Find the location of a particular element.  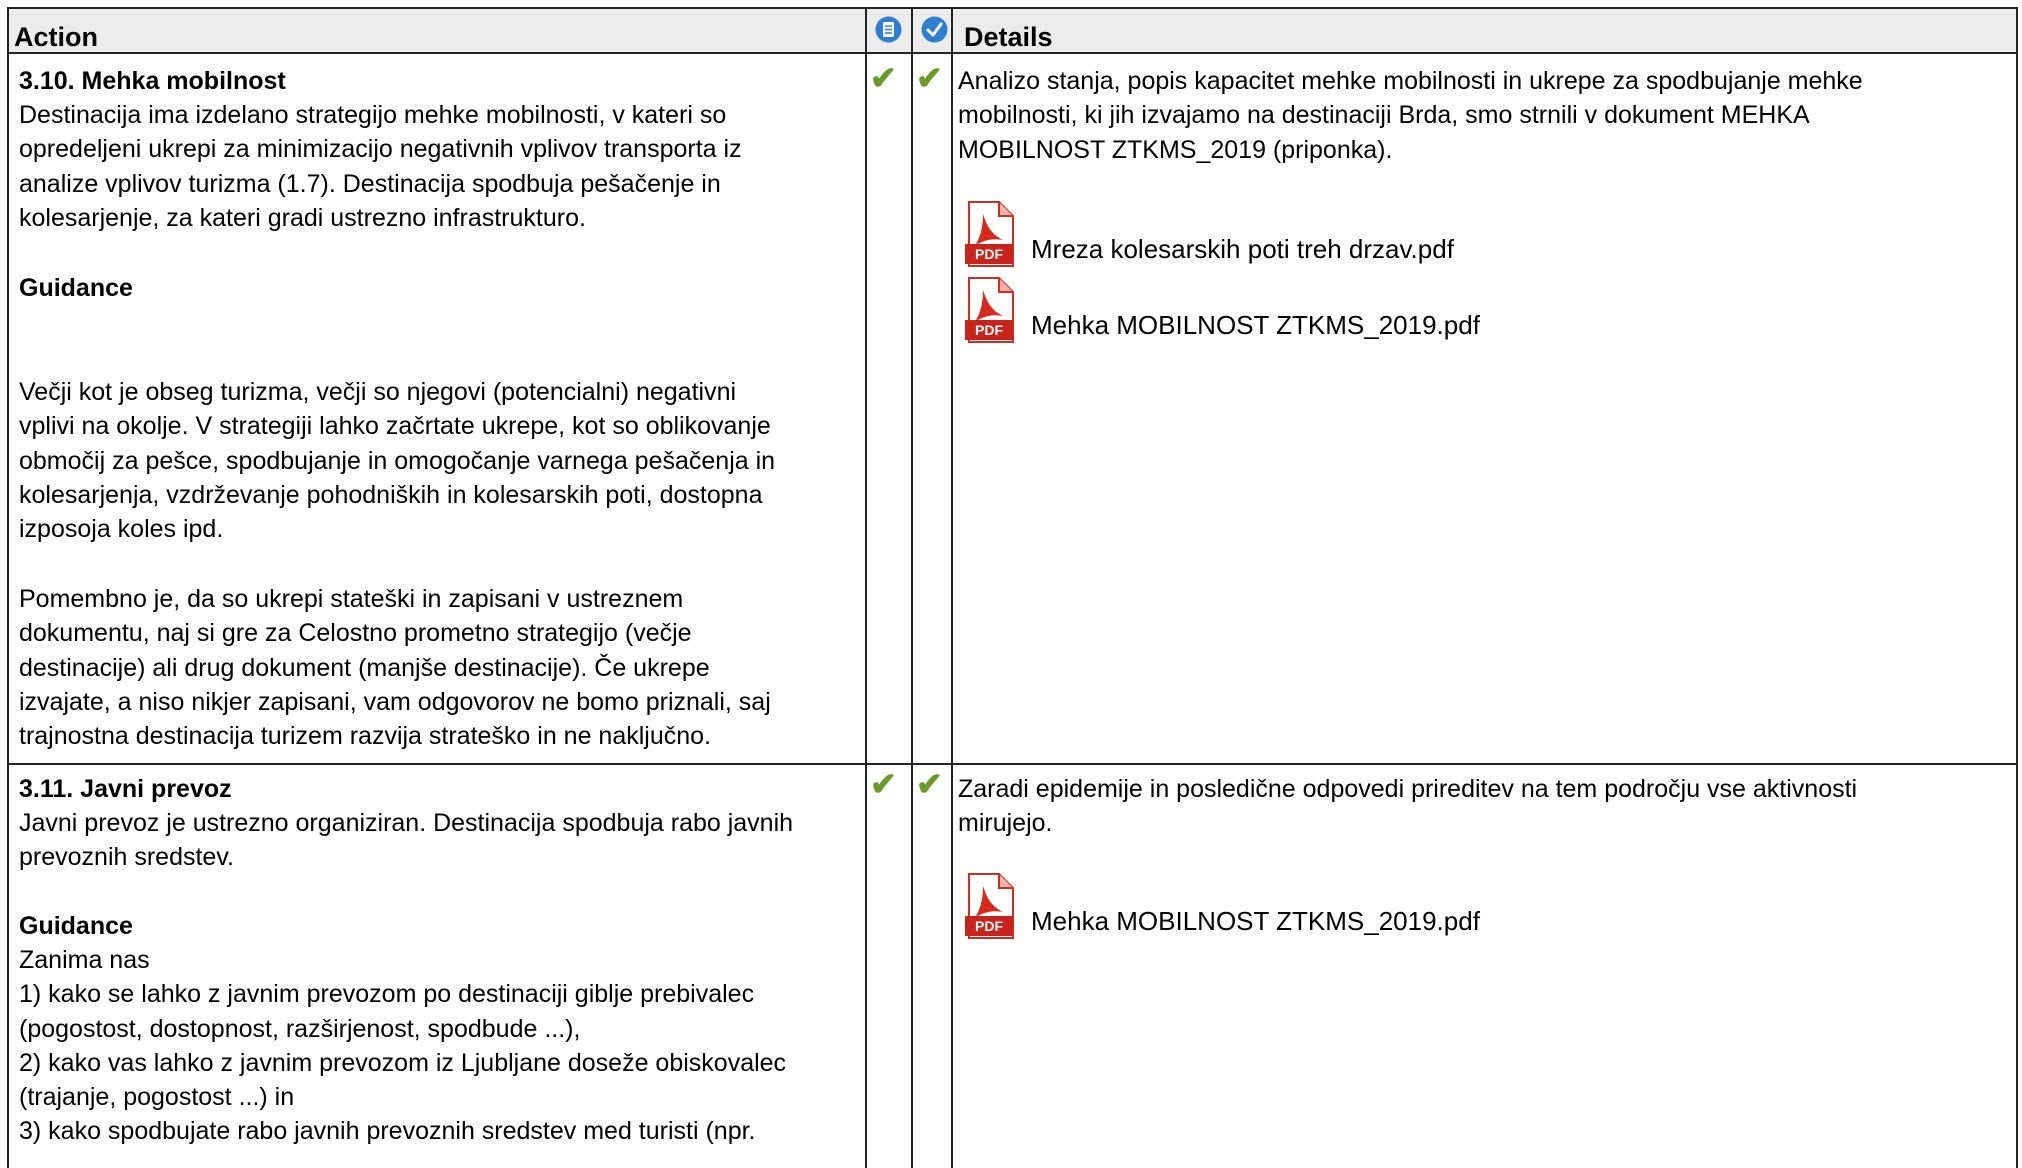

header-details-cell: Details is located at coordinates (1487, 30).